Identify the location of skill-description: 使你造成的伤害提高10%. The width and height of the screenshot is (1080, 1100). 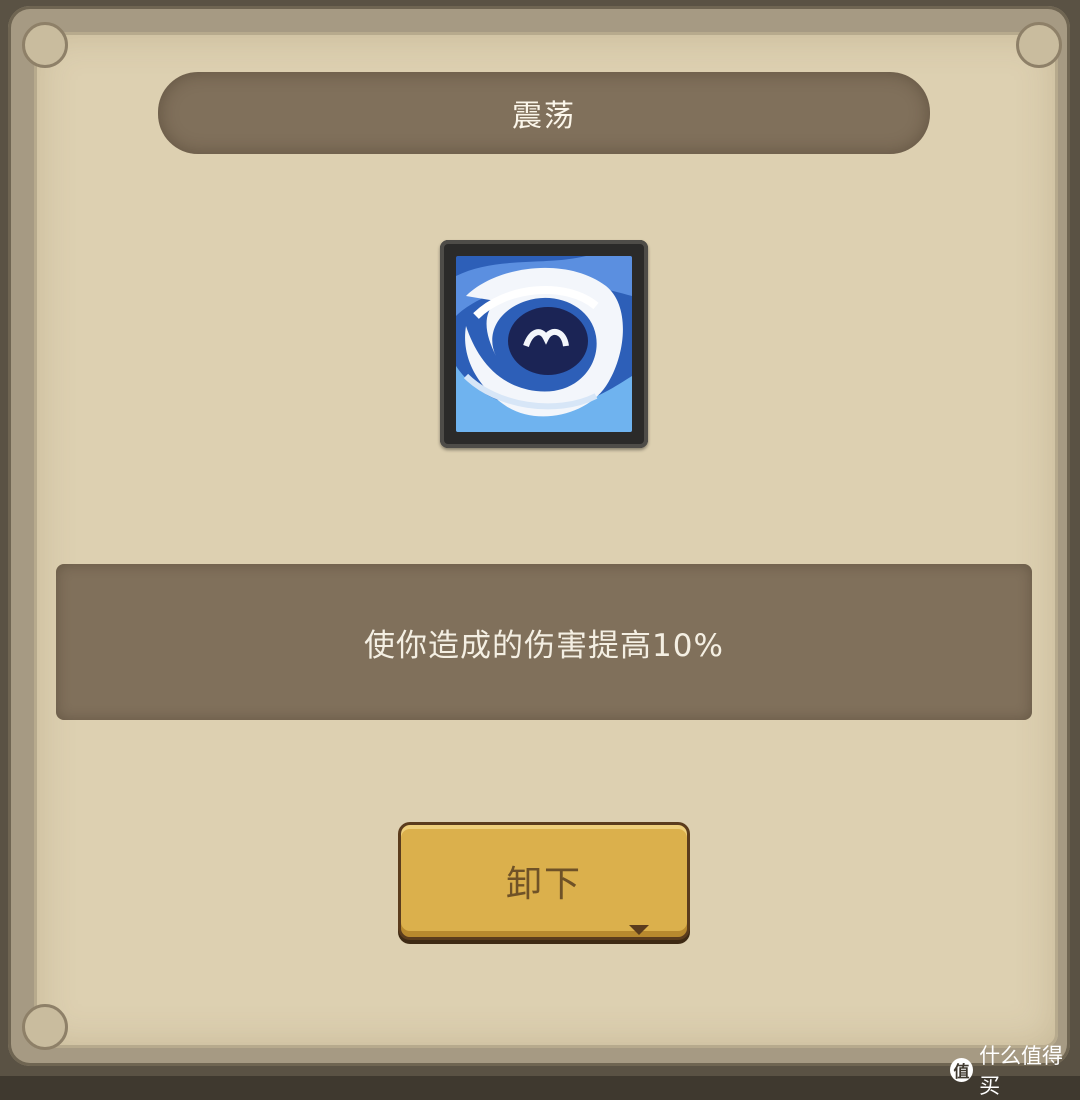
(544, 645).